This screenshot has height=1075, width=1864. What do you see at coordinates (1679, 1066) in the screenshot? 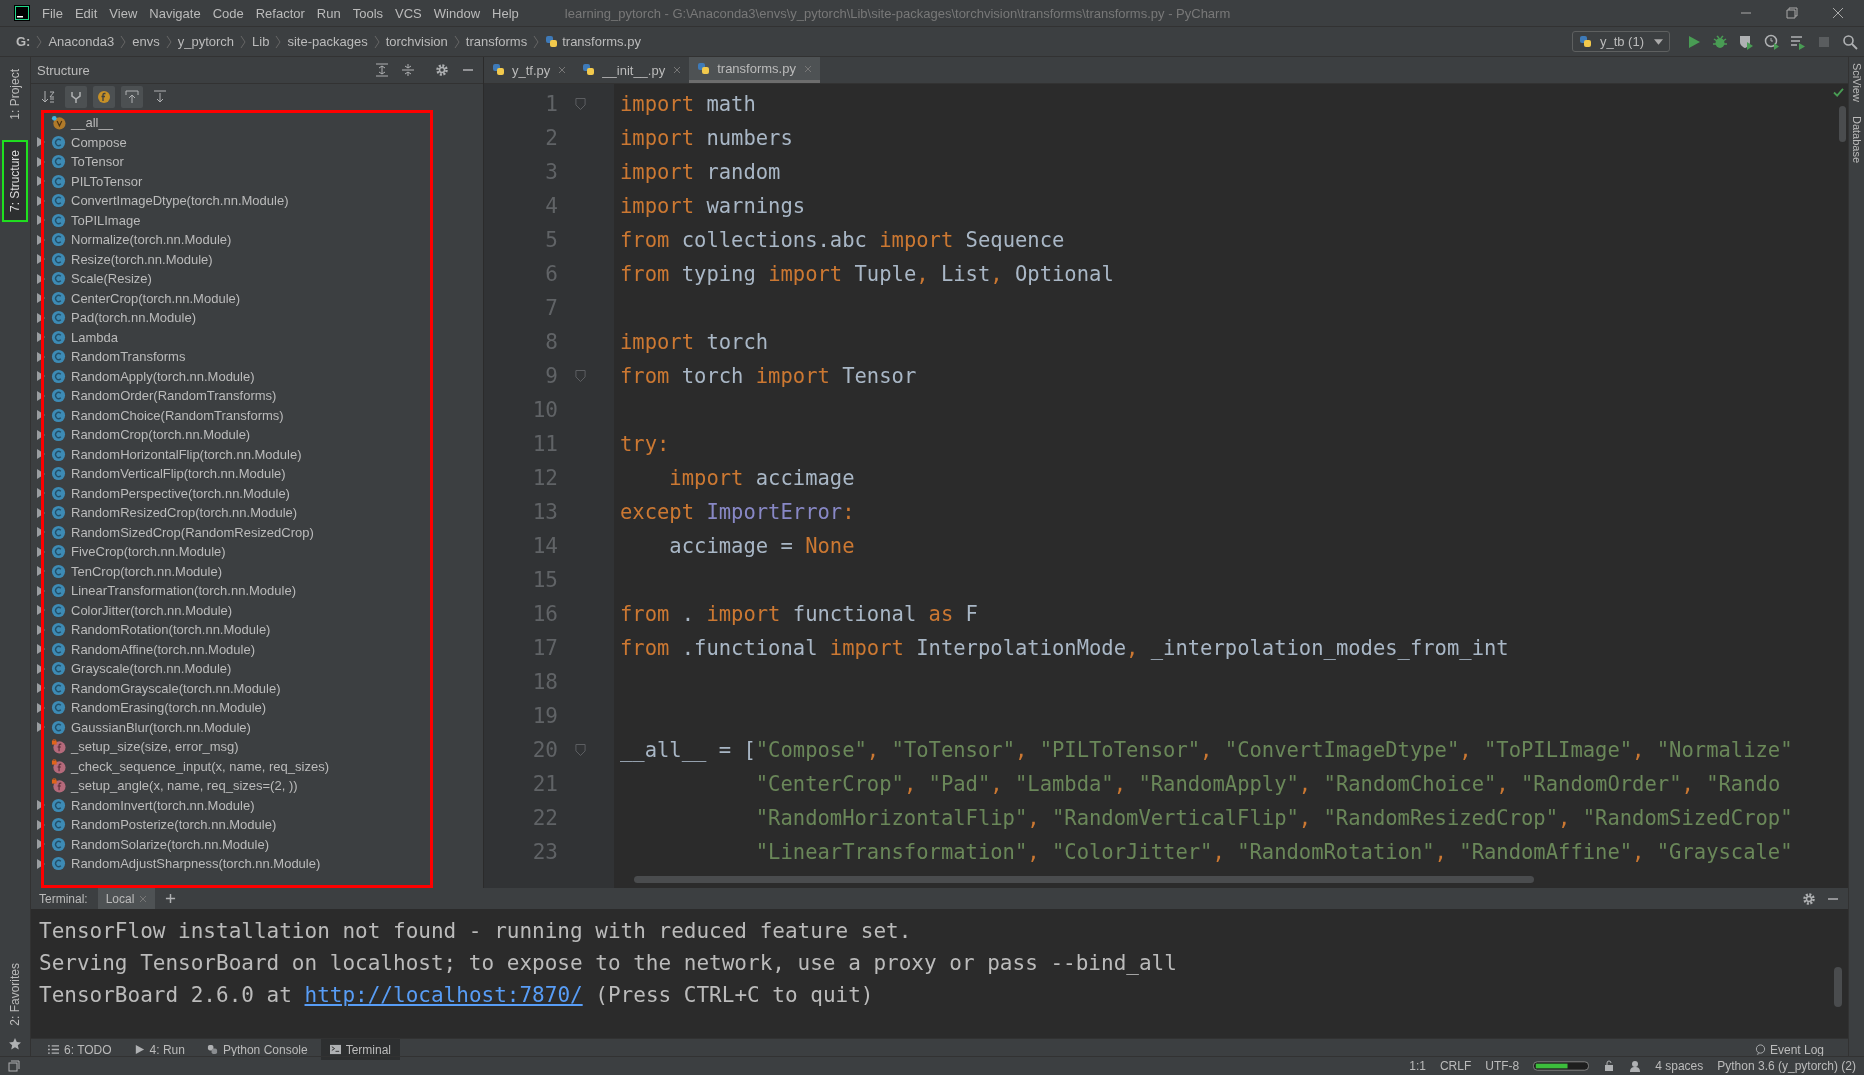
I see `indent-setting: 4 spaces` at bounding box center [1679, 1066].